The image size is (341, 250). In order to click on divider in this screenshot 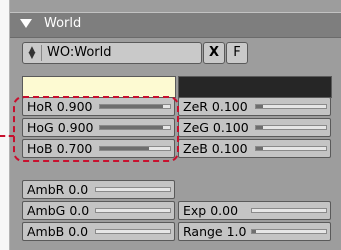, I will do `click(41, 53)`.